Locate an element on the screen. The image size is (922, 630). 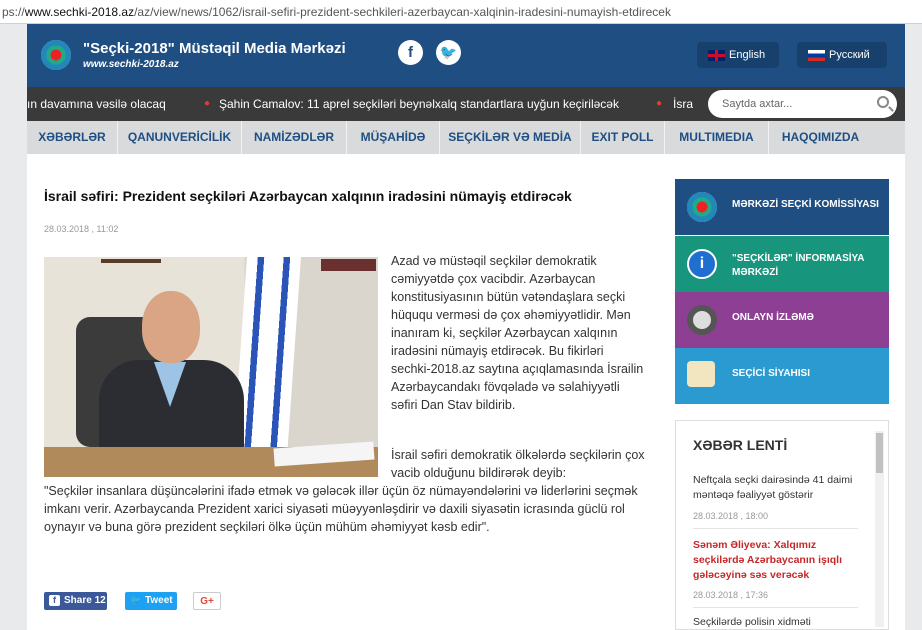
tweet-button: 🐦 Tweet is located at coordinates (151, 601).